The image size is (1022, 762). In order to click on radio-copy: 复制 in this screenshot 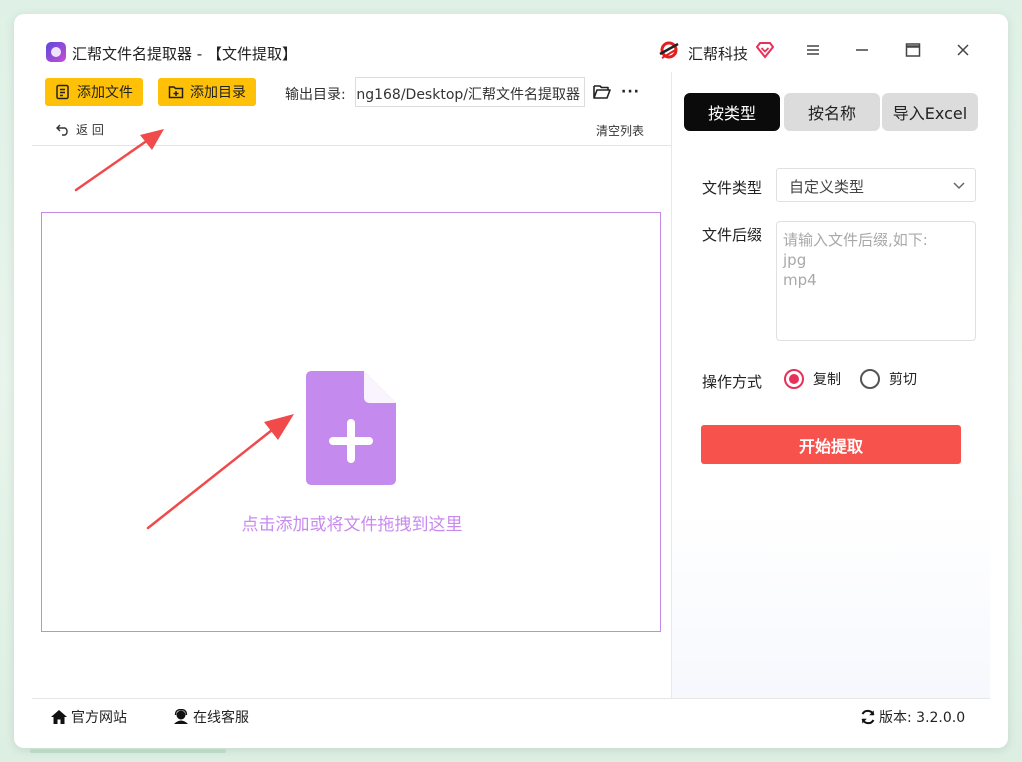, I will do `click(812, 379)`.